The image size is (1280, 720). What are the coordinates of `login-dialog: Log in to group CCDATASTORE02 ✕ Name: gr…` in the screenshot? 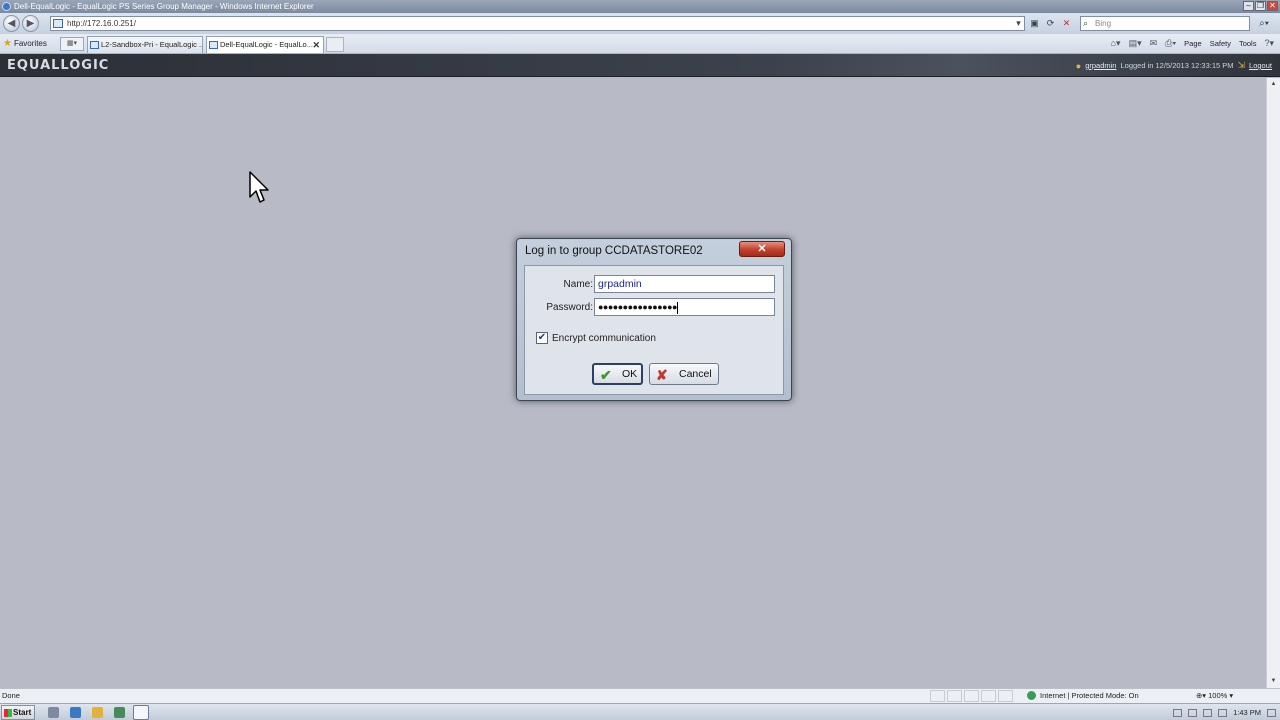 It's located at (654, 319).